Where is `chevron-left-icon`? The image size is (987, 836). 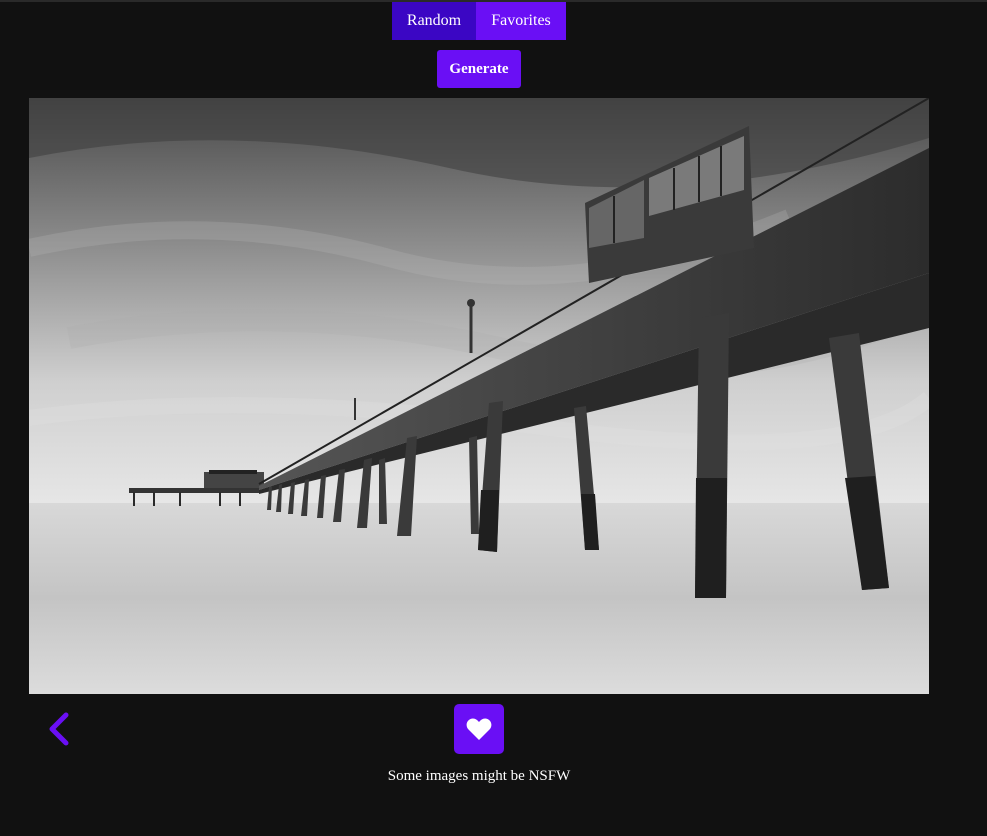
chevron-left-icon is located at coordinates (59, 729).